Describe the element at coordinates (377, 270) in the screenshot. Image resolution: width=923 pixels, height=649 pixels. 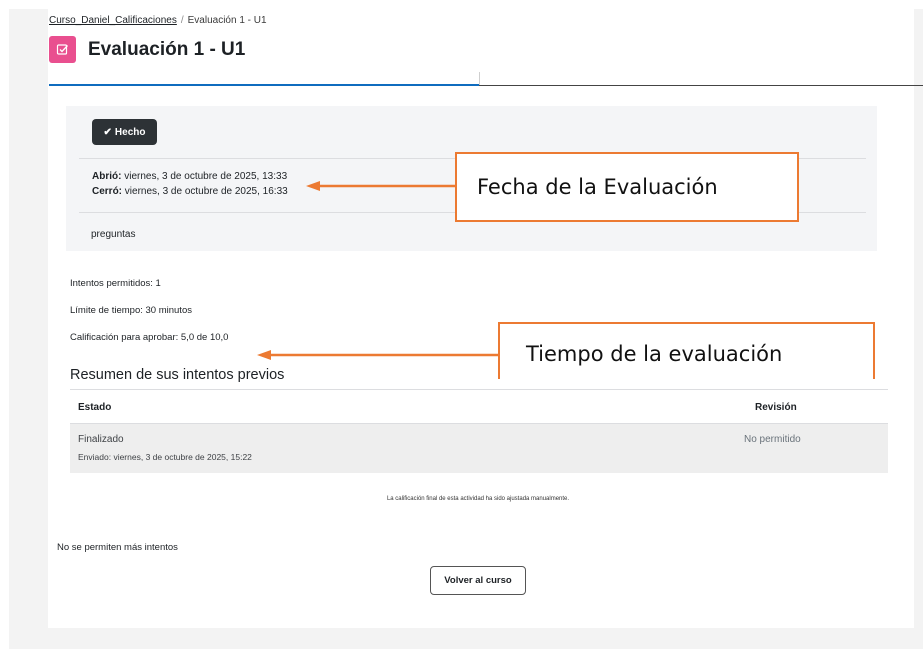
I see `annotation-arrows` at that location.